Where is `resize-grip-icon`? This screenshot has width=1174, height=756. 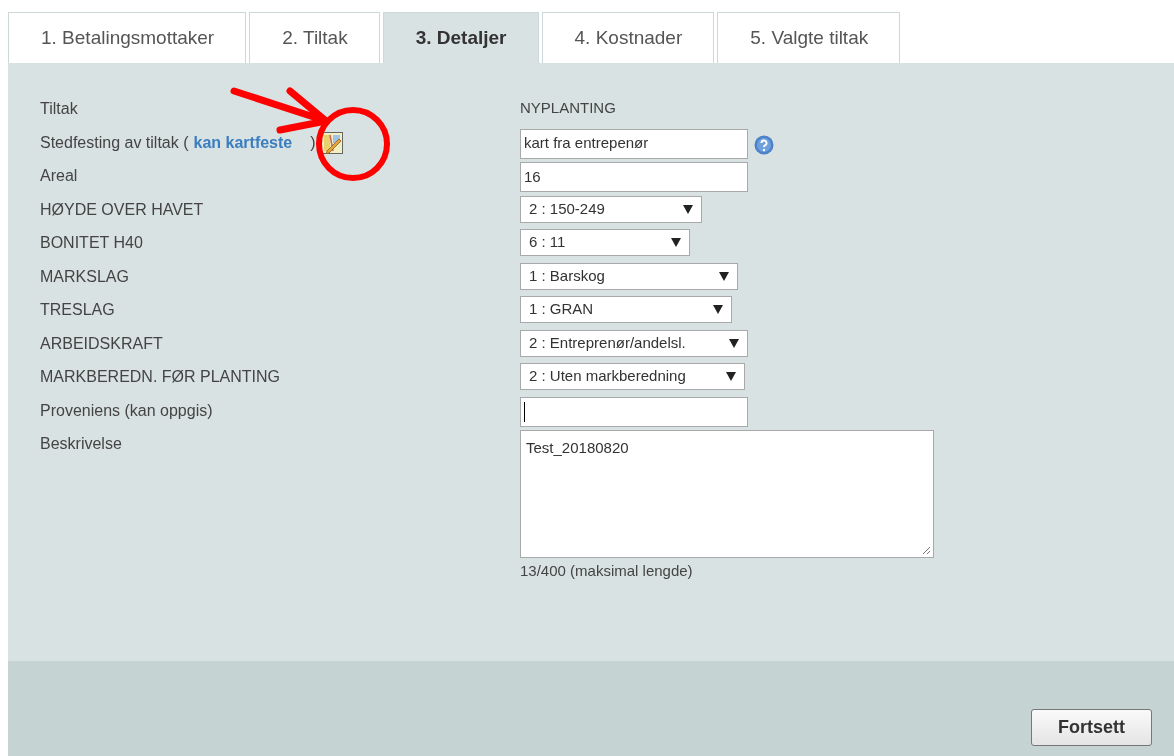
resize-grip-icon is located at coordinates (926, 550).